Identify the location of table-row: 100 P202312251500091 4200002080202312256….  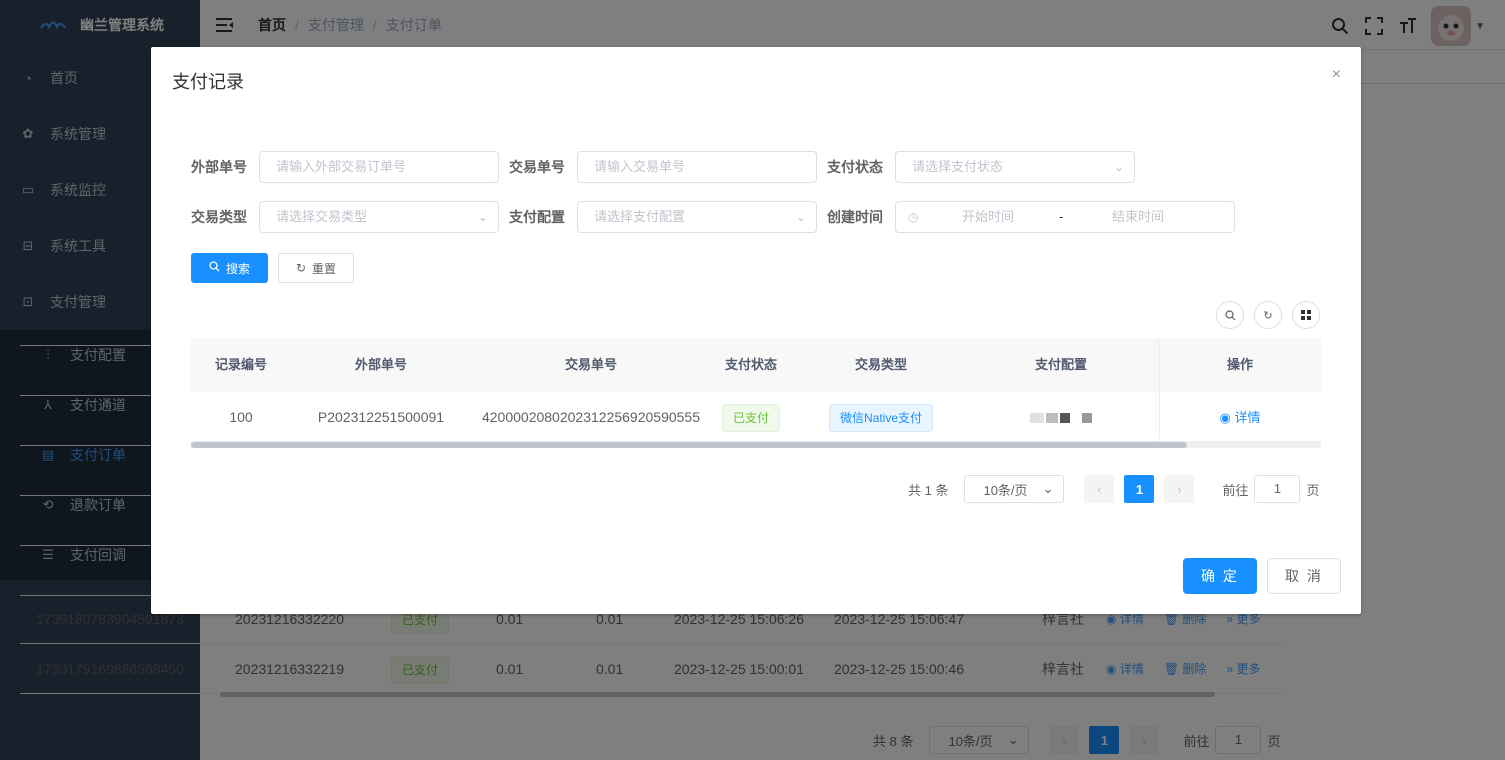
(756, 417).